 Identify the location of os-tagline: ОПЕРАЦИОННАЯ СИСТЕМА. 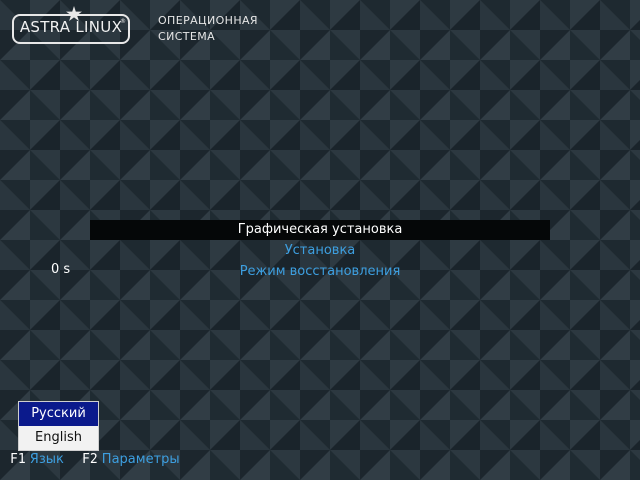
(208, 29).